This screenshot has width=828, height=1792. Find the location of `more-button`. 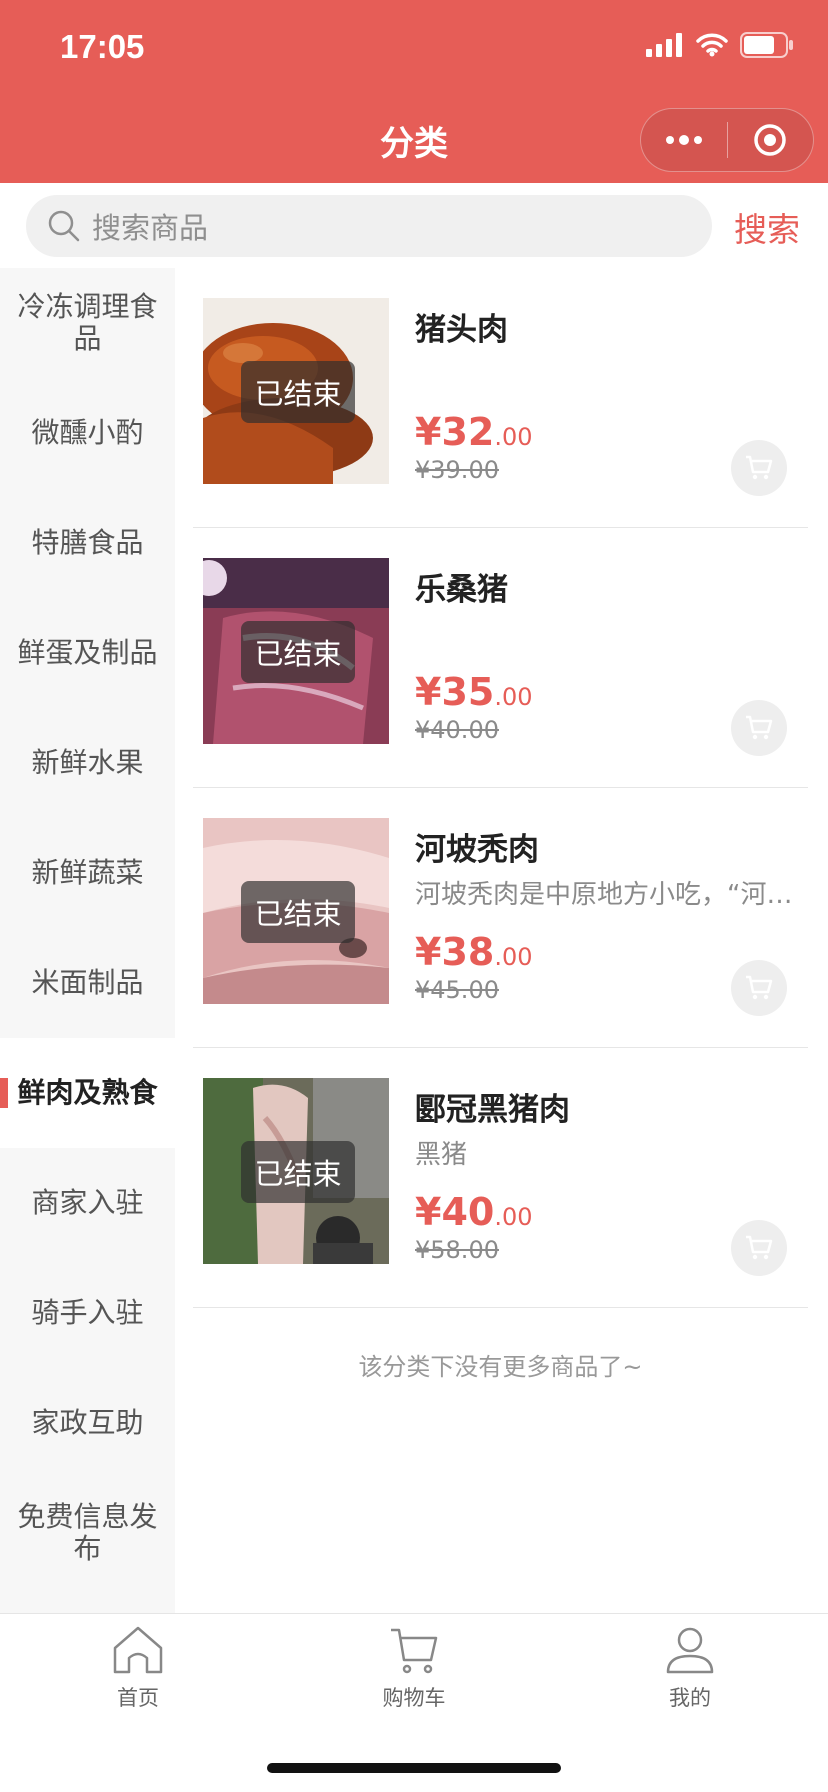

more-button is located at coordinates (684, 140).